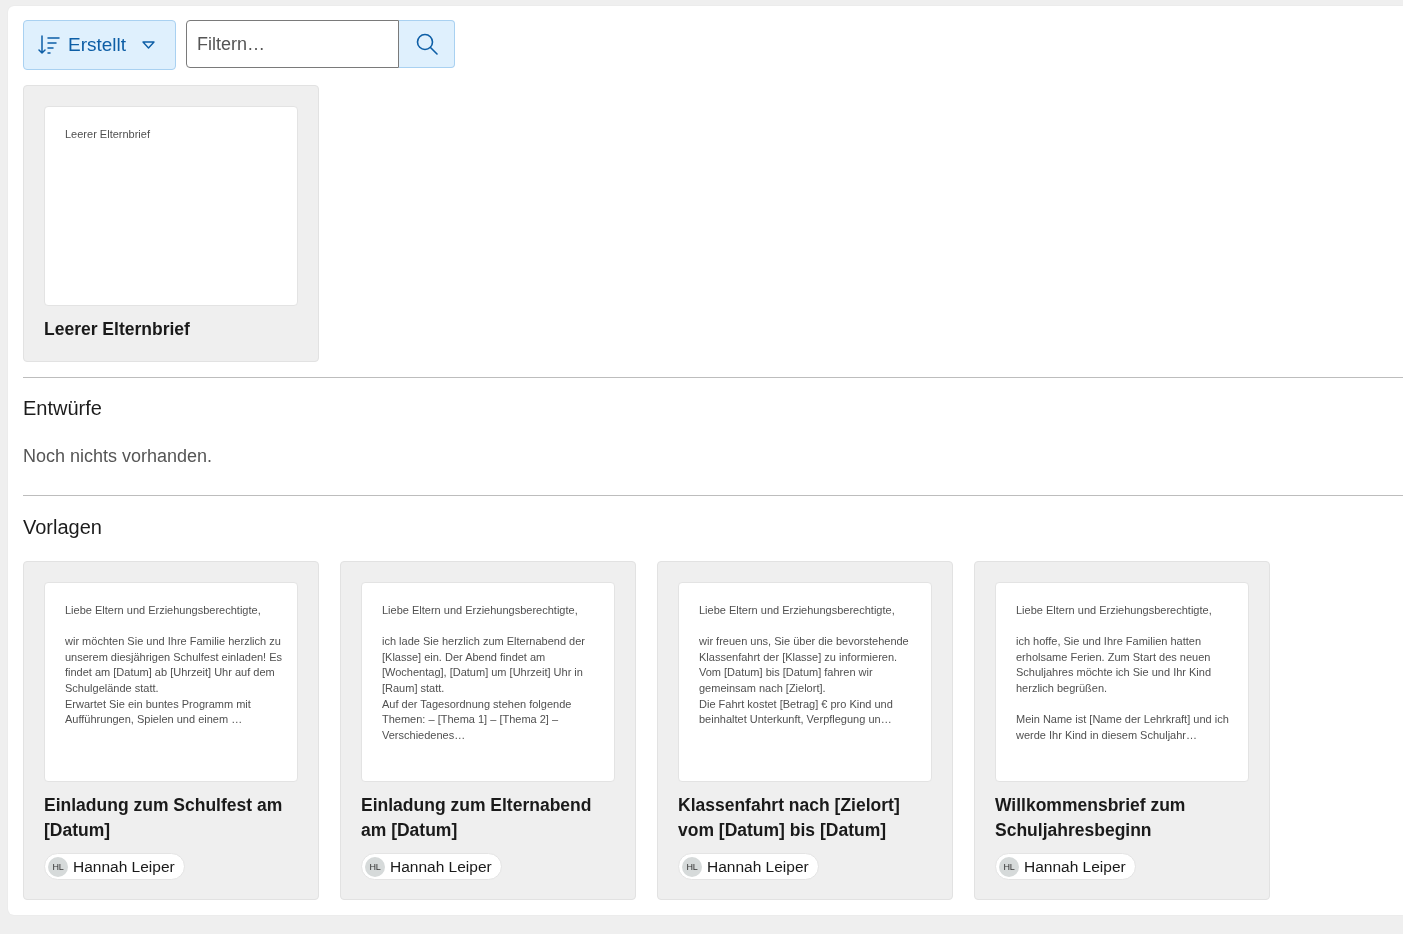  Describe the element at coordinates (108, 134) in the screenshot. I see `preview-text: Leerer Elternbrief` at that location.